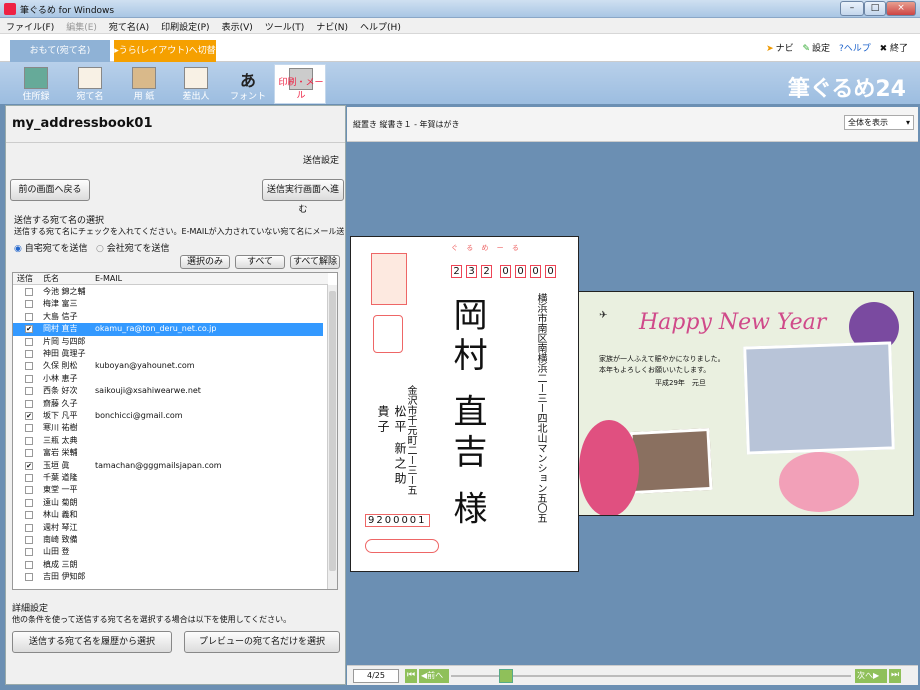 The height and width of the screenshot is (690, 920). I want to click on table-row: 南崎 致備, so click(168, 540).